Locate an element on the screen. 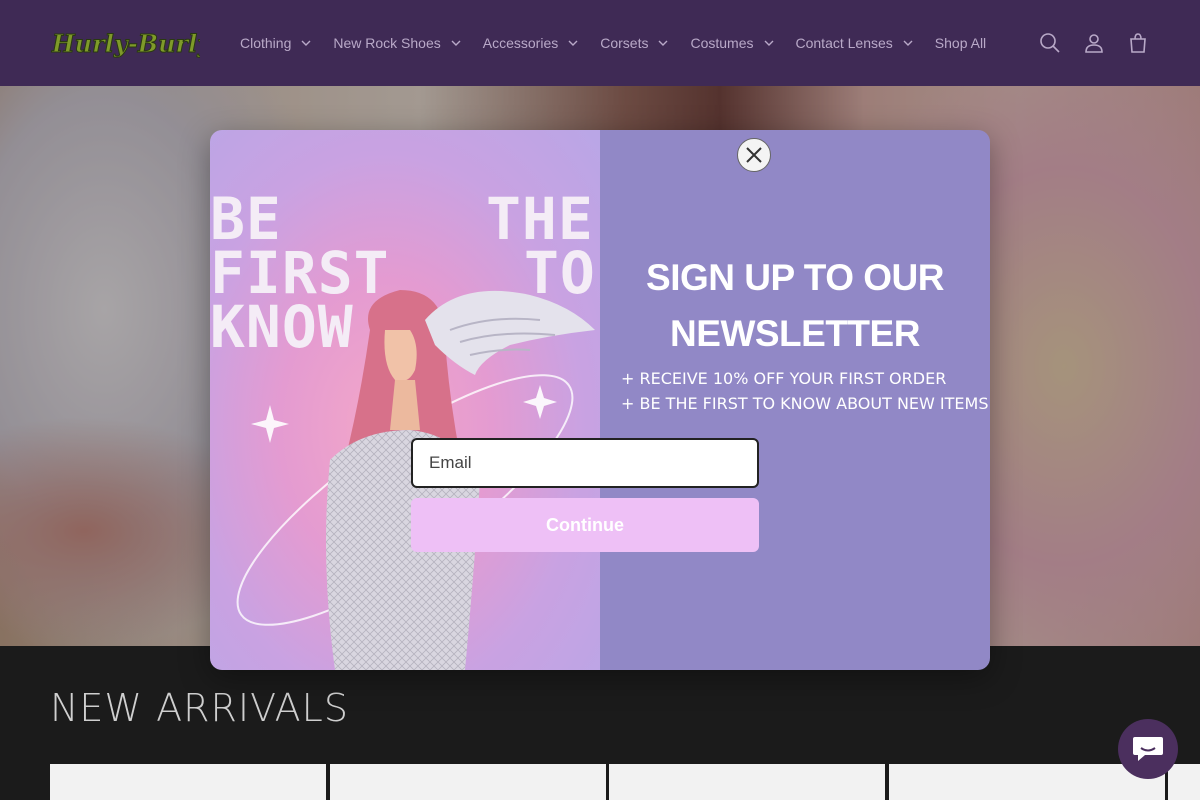 The width and height of the screenshot is (1200, 800). nav-item-accessories: Accessories is located at coordinates (530, 43).